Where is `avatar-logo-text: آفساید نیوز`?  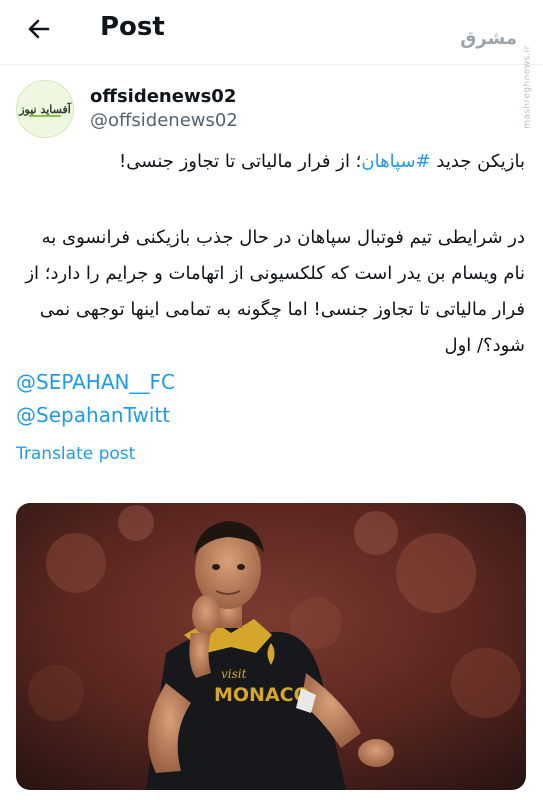 avatar-logo-text: آفساید نیوز is located at coordinates (45, 109).